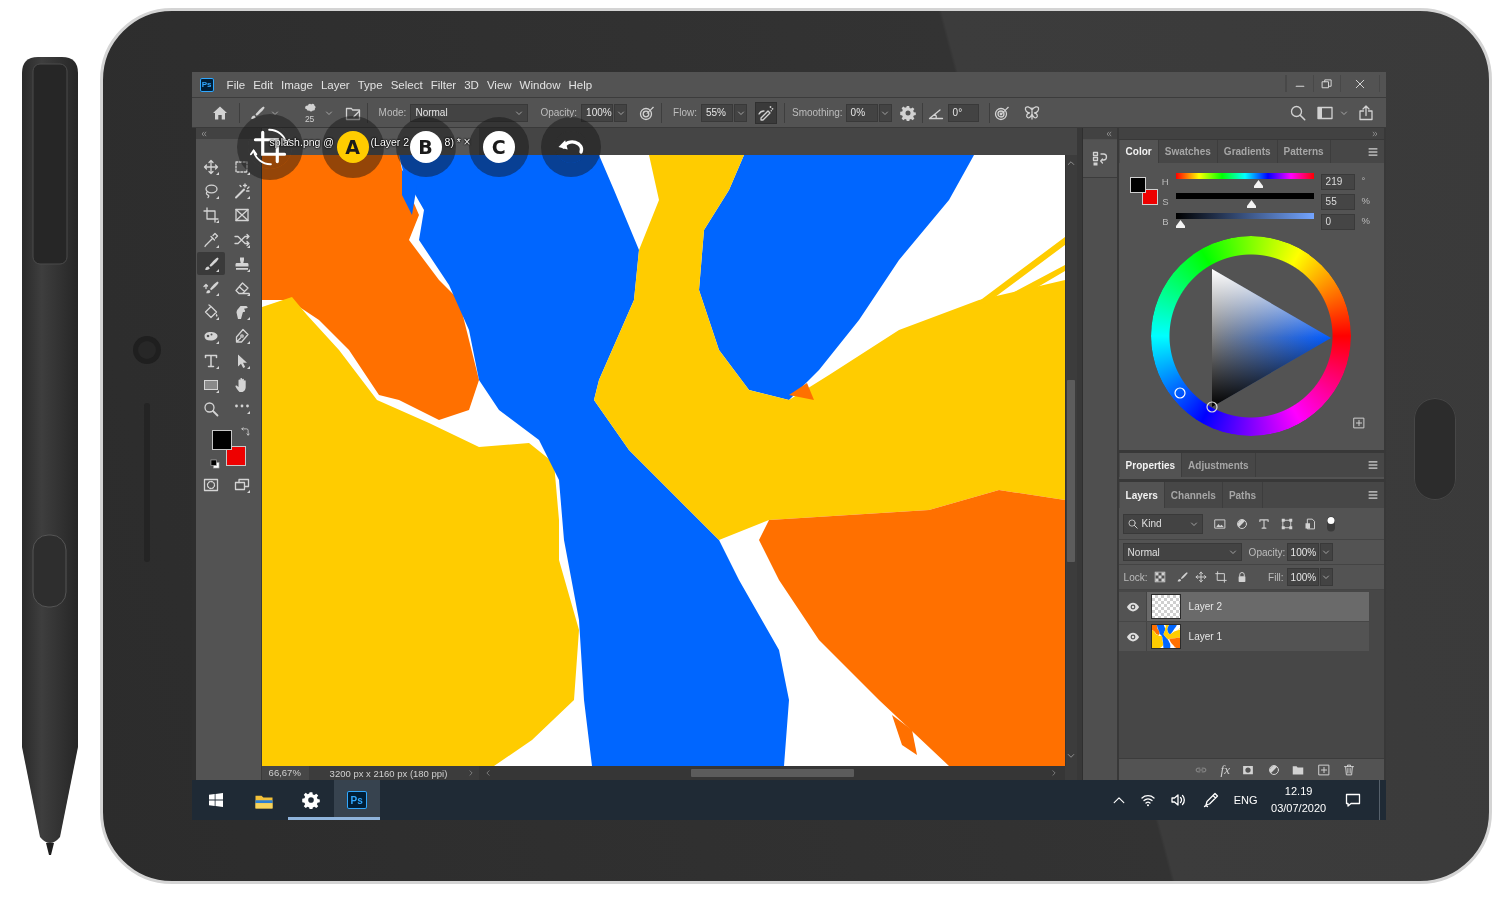  Describe the element at coordinates (1365, 112) in the screenshot. I see `share-icon` at that location.